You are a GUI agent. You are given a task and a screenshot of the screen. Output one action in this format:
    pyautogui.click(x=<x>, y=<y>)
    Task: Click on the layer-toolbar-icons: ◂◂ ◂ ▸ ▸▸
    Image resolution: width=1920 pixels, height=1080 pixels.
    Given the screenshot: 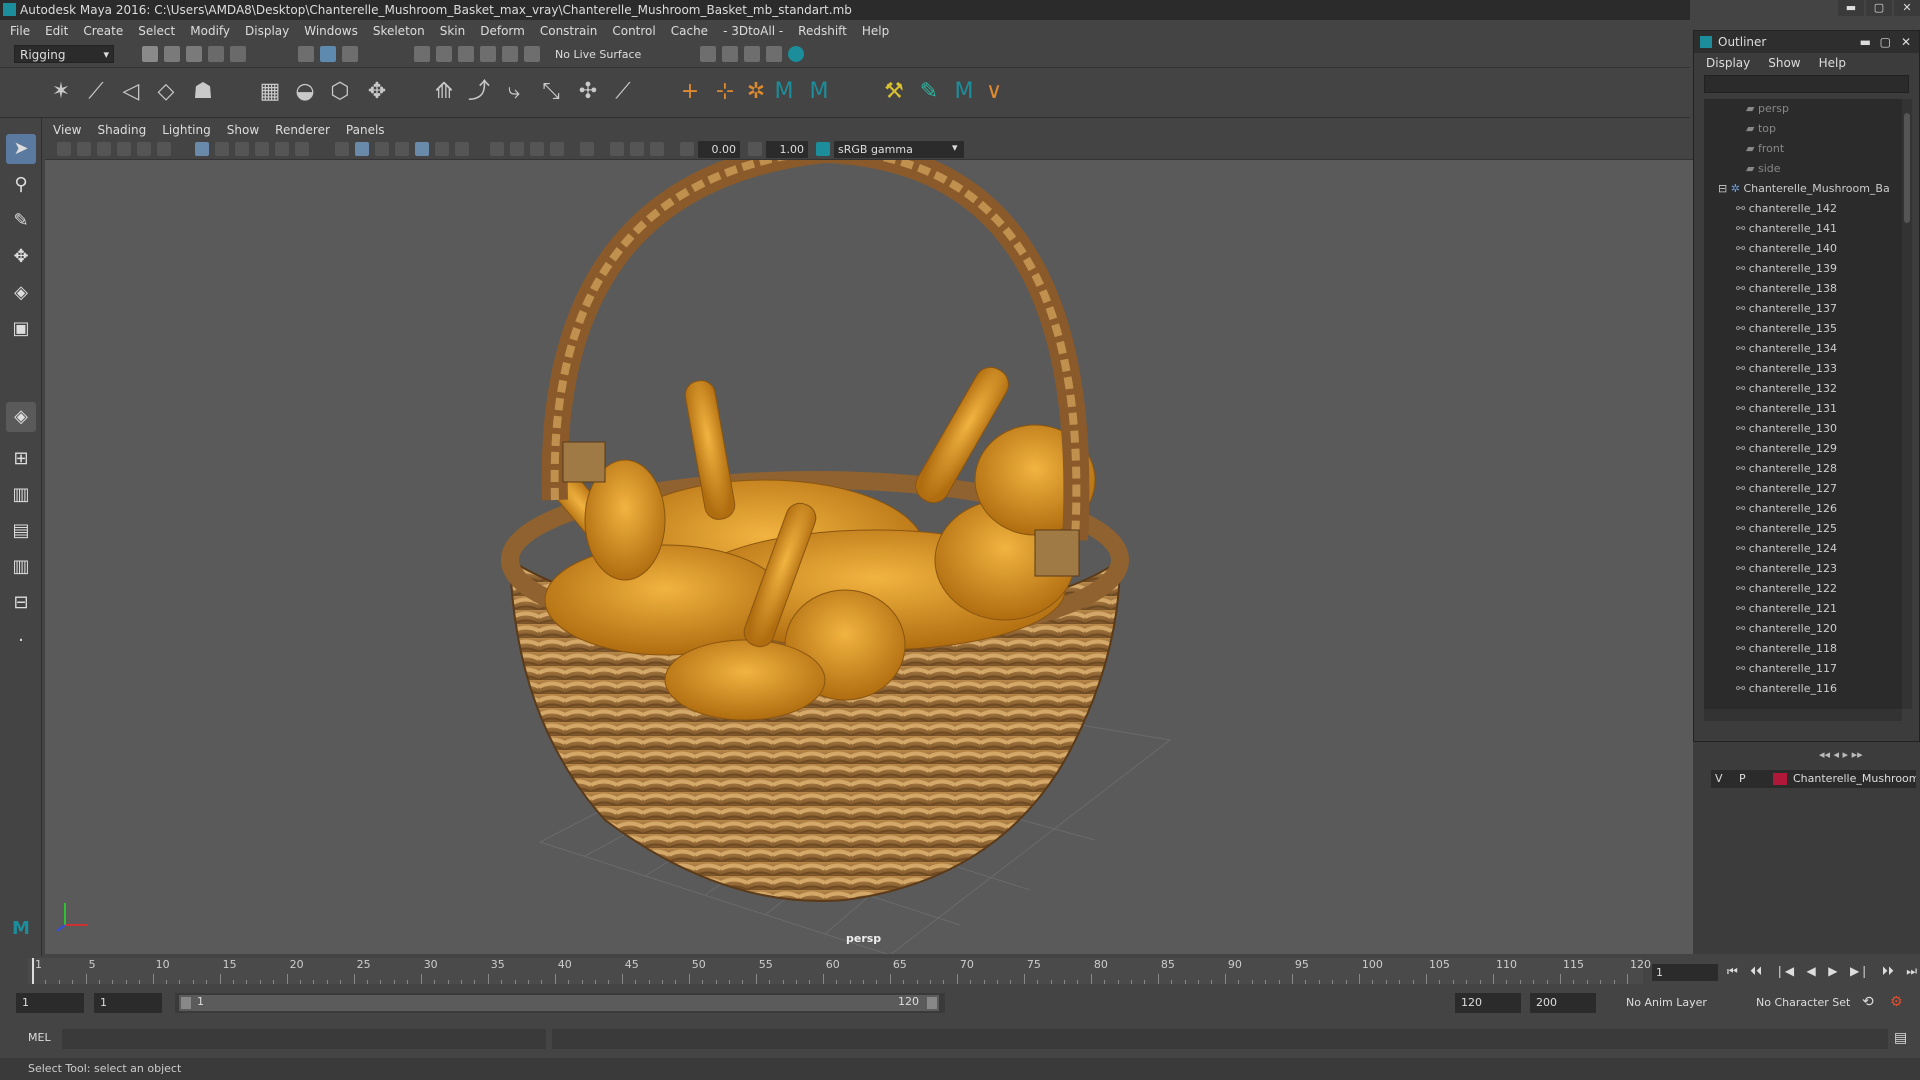 What is the action you would take?
    pyautogui.click(x=1841, y=754)
    